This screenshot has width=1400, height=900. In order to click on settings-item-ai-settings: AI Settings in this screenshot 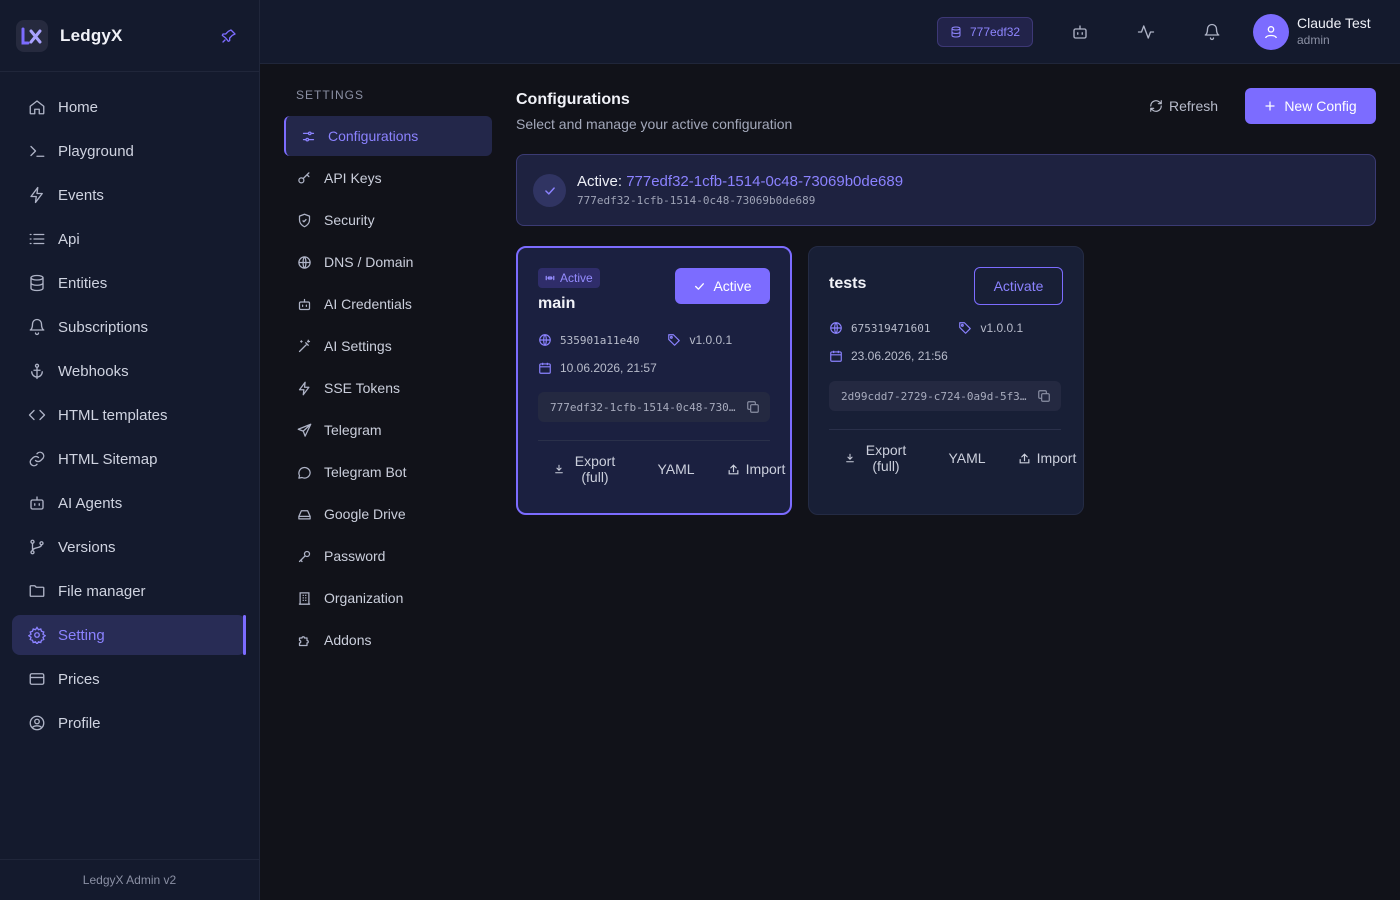, I will do `click(388, 346)`.